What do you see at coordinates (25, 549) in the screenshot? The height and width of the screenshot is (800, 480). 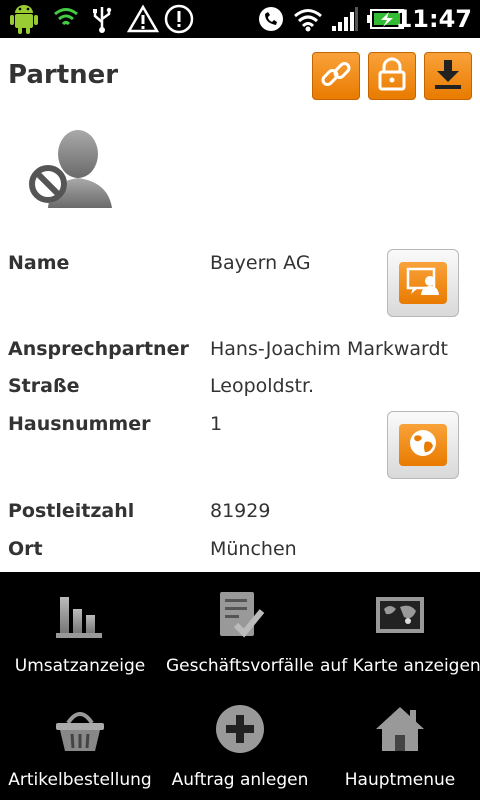 I see `label-city: Ort` at bounding box center [25, 549].